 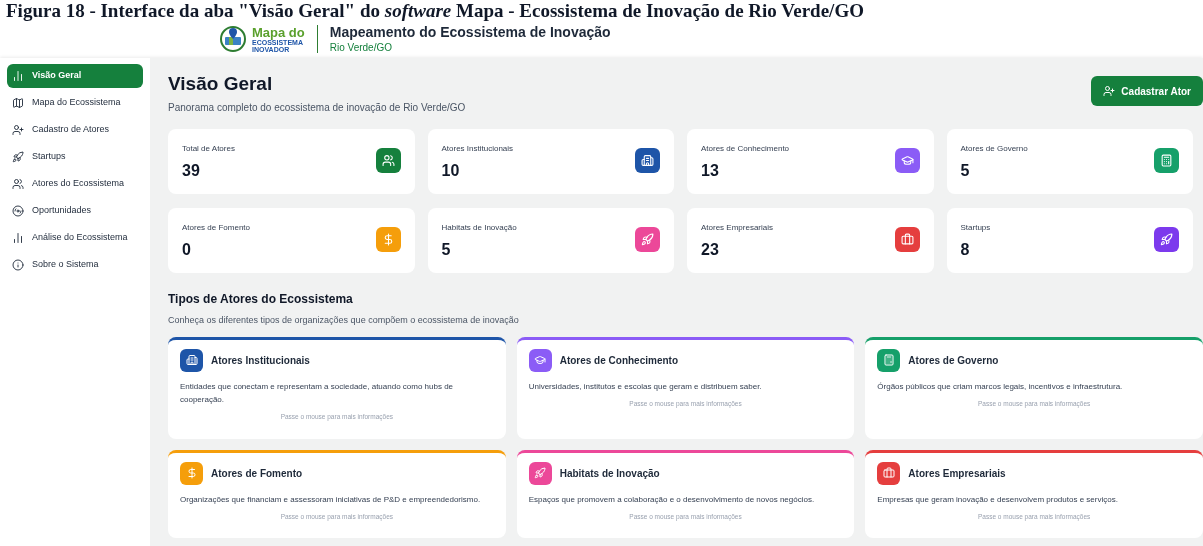 I want to click on info-icon, so click(x=18, y=265).